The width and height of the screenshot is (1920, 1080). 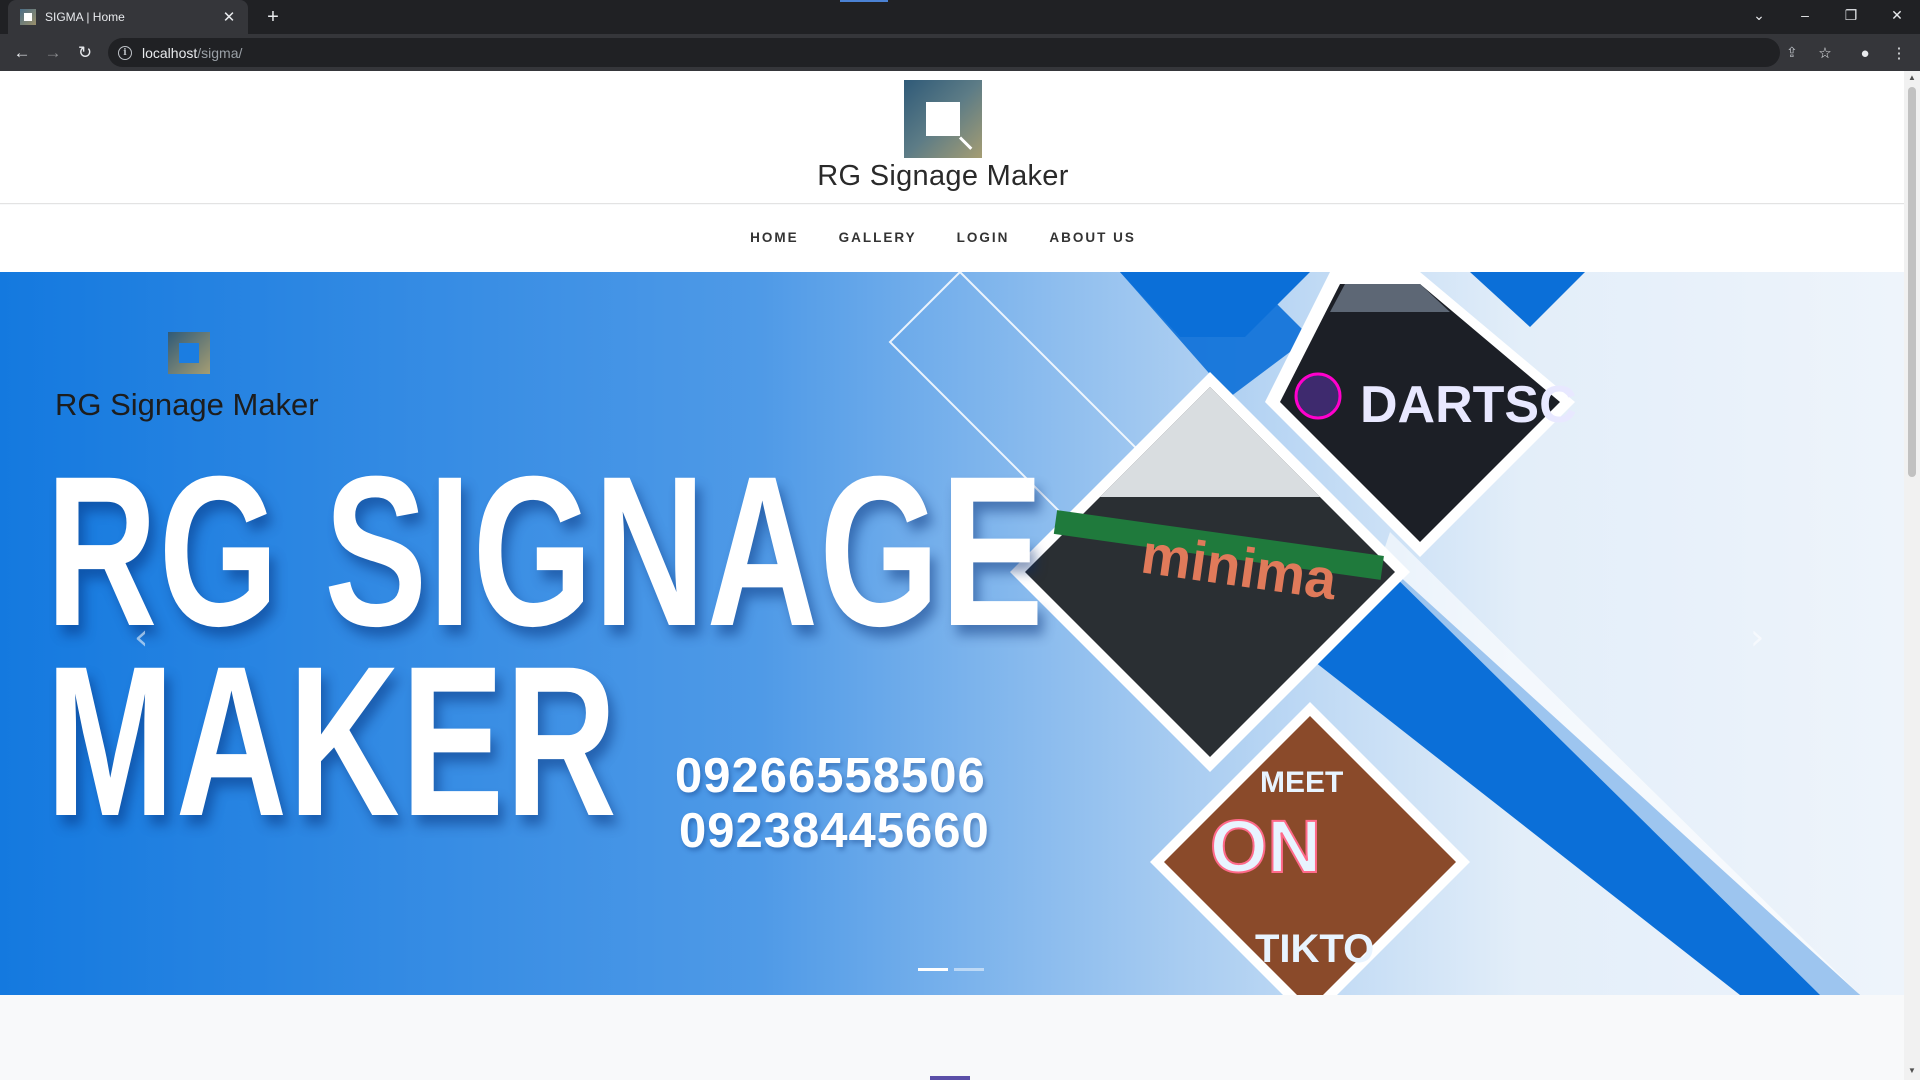 What do you see at coordinates (1314, 949) in the screenshot?
I see `svg-text: TIKTO` at bounding box center [1314, 949].